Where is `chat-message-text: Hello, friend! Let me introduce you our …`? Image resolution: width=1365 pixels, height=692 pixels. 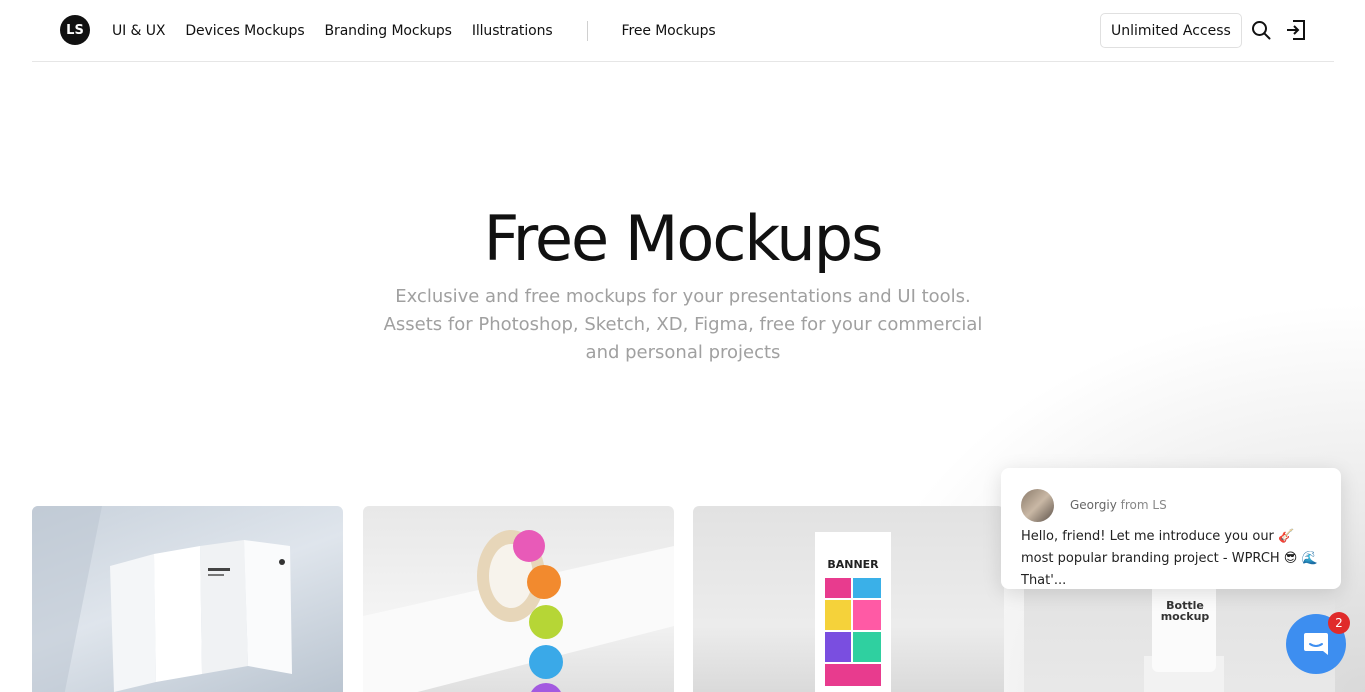 chat-message-text: Hello, friend! Let me introduce you our … is located at coordinates (1169, 558).